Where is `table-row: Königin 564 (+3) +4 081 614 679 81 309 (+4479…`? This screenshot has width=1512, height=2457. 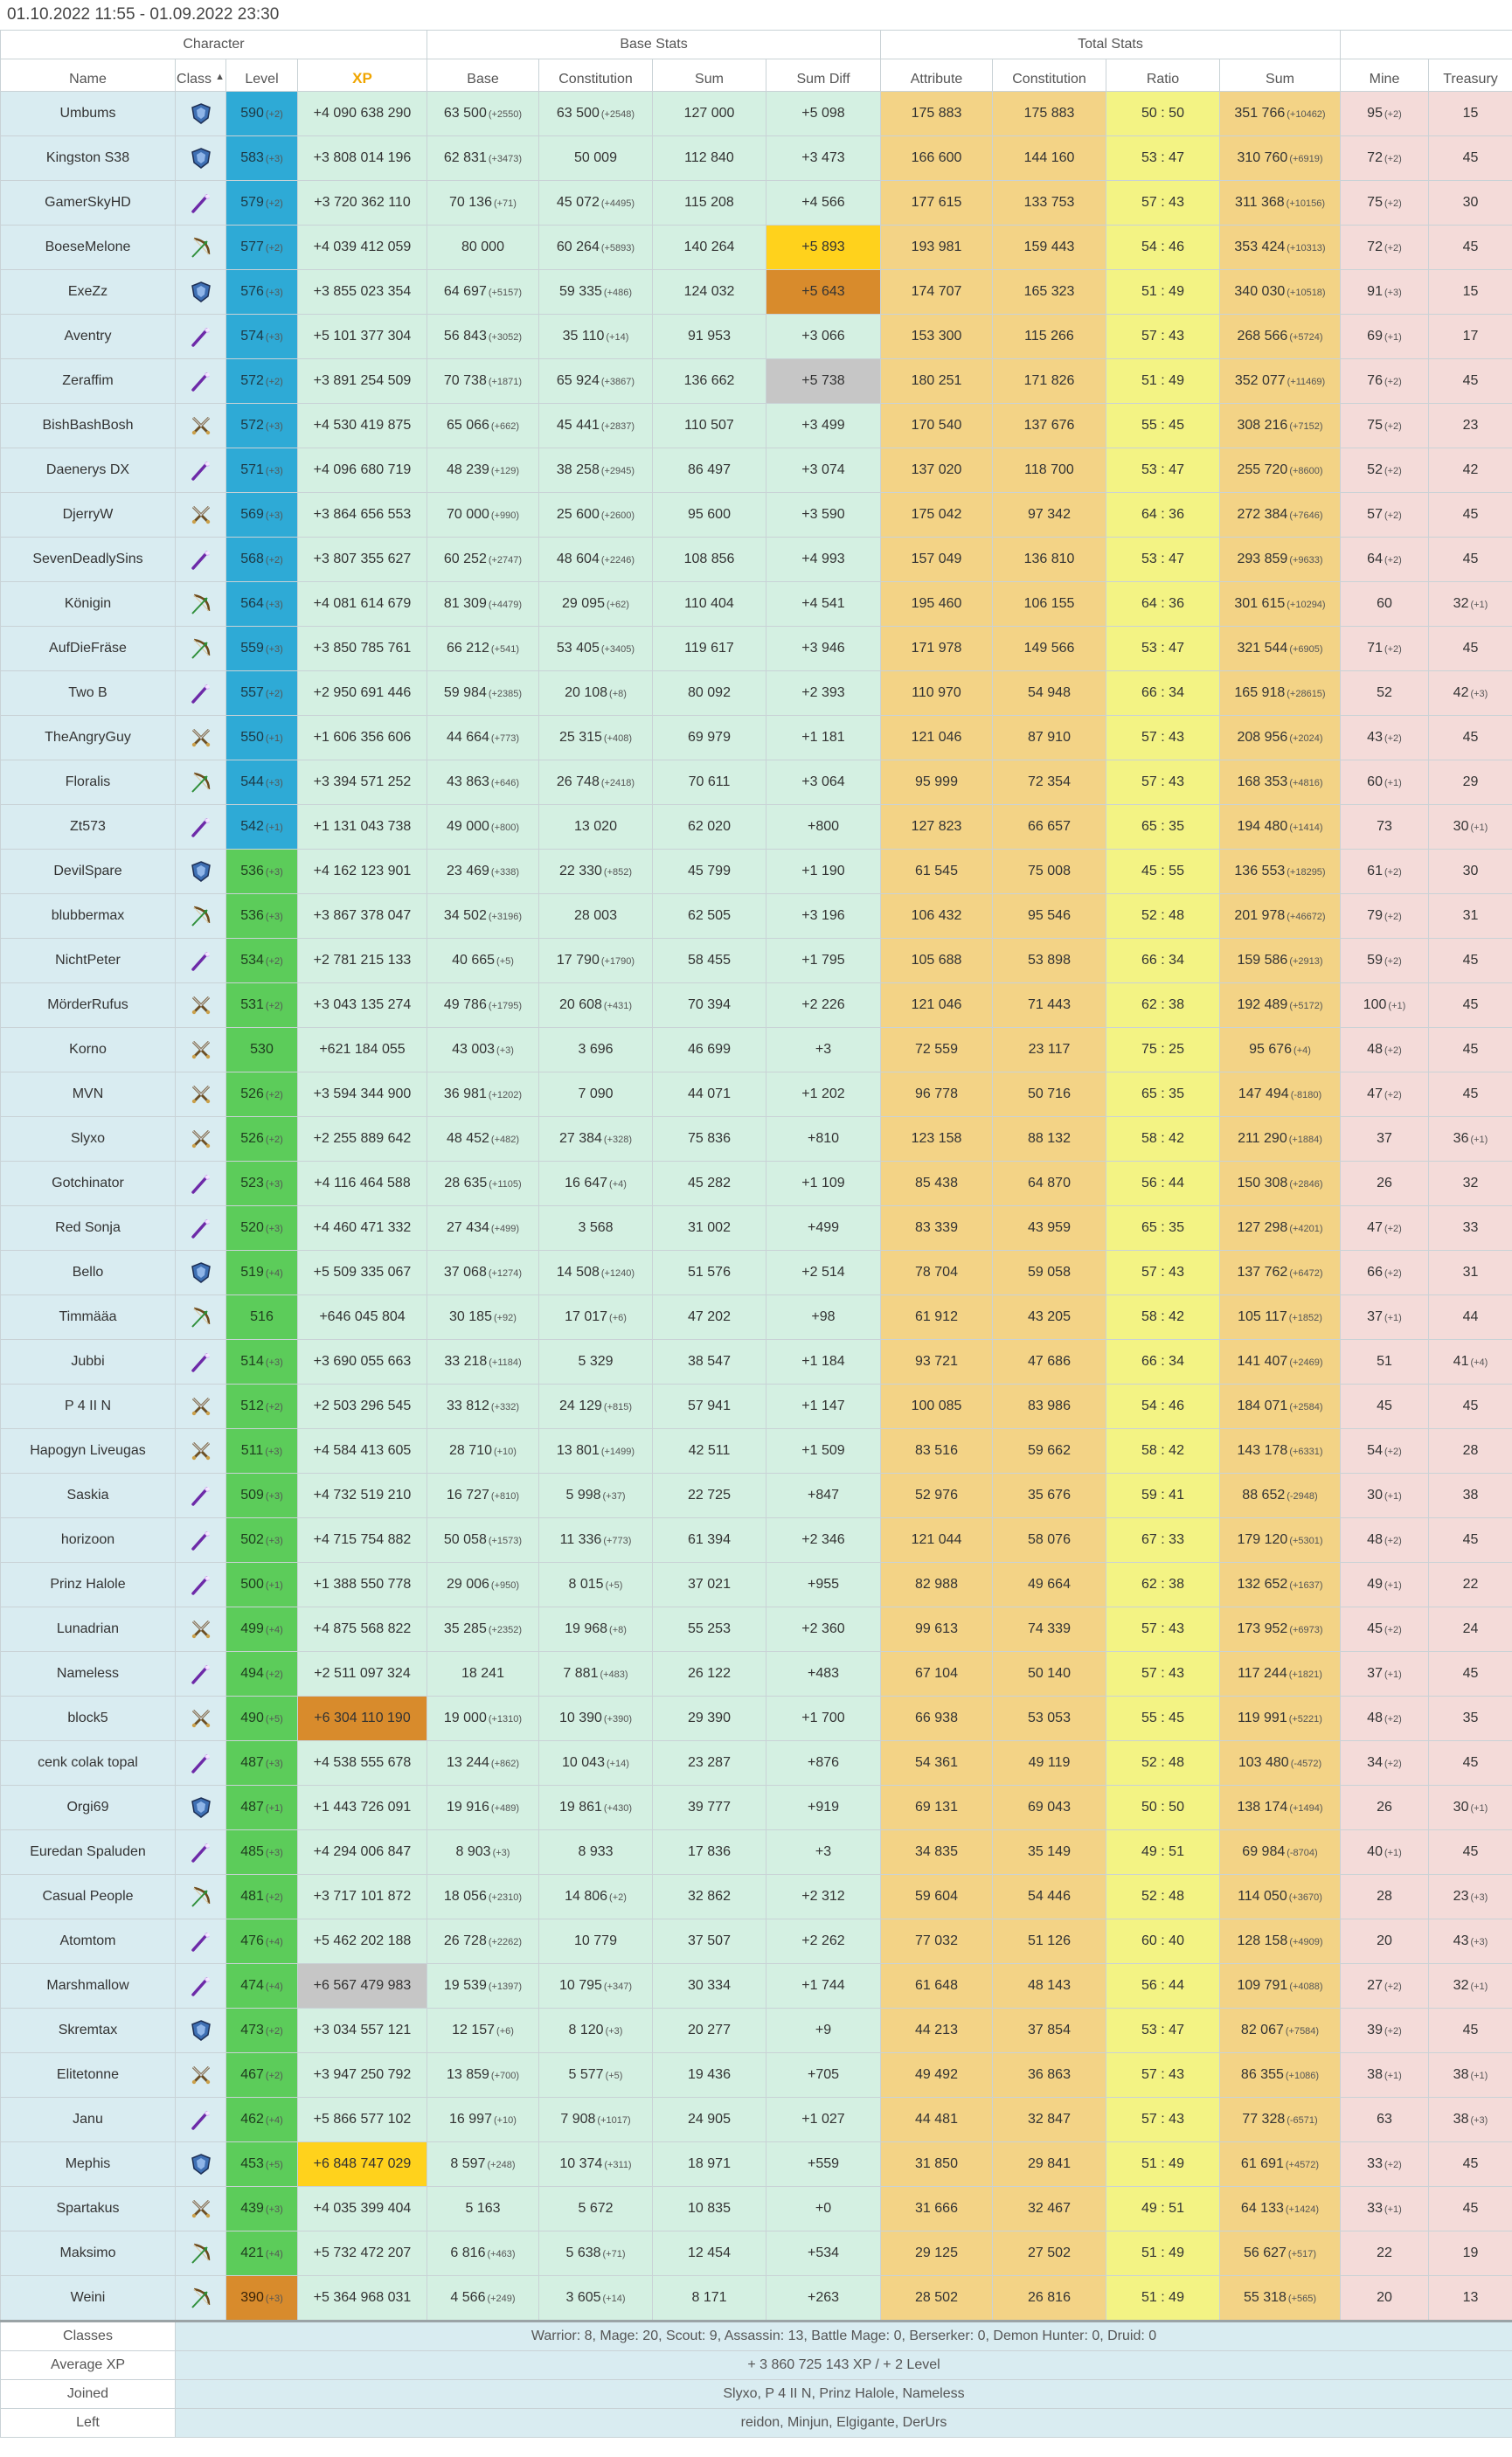 table-row: Königin 564 (+3) +4 081 614 679 81 309 (+4479… is located at coordinates (756, 604).